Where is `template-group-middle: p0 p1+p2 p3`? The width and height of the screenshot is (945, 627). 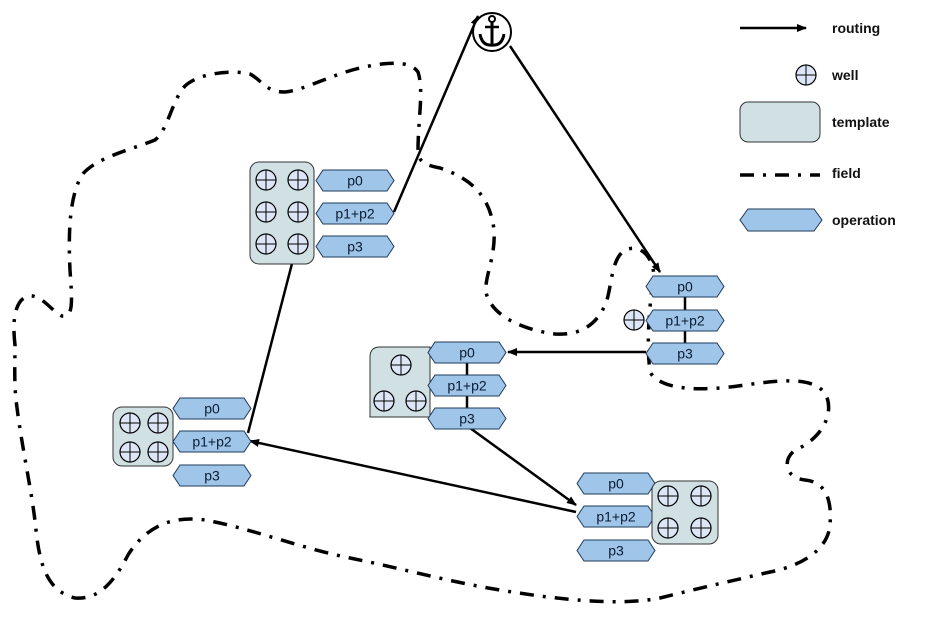
template-group-middle: p0 p1+p2 p3 is located at coordinates (438, 385).